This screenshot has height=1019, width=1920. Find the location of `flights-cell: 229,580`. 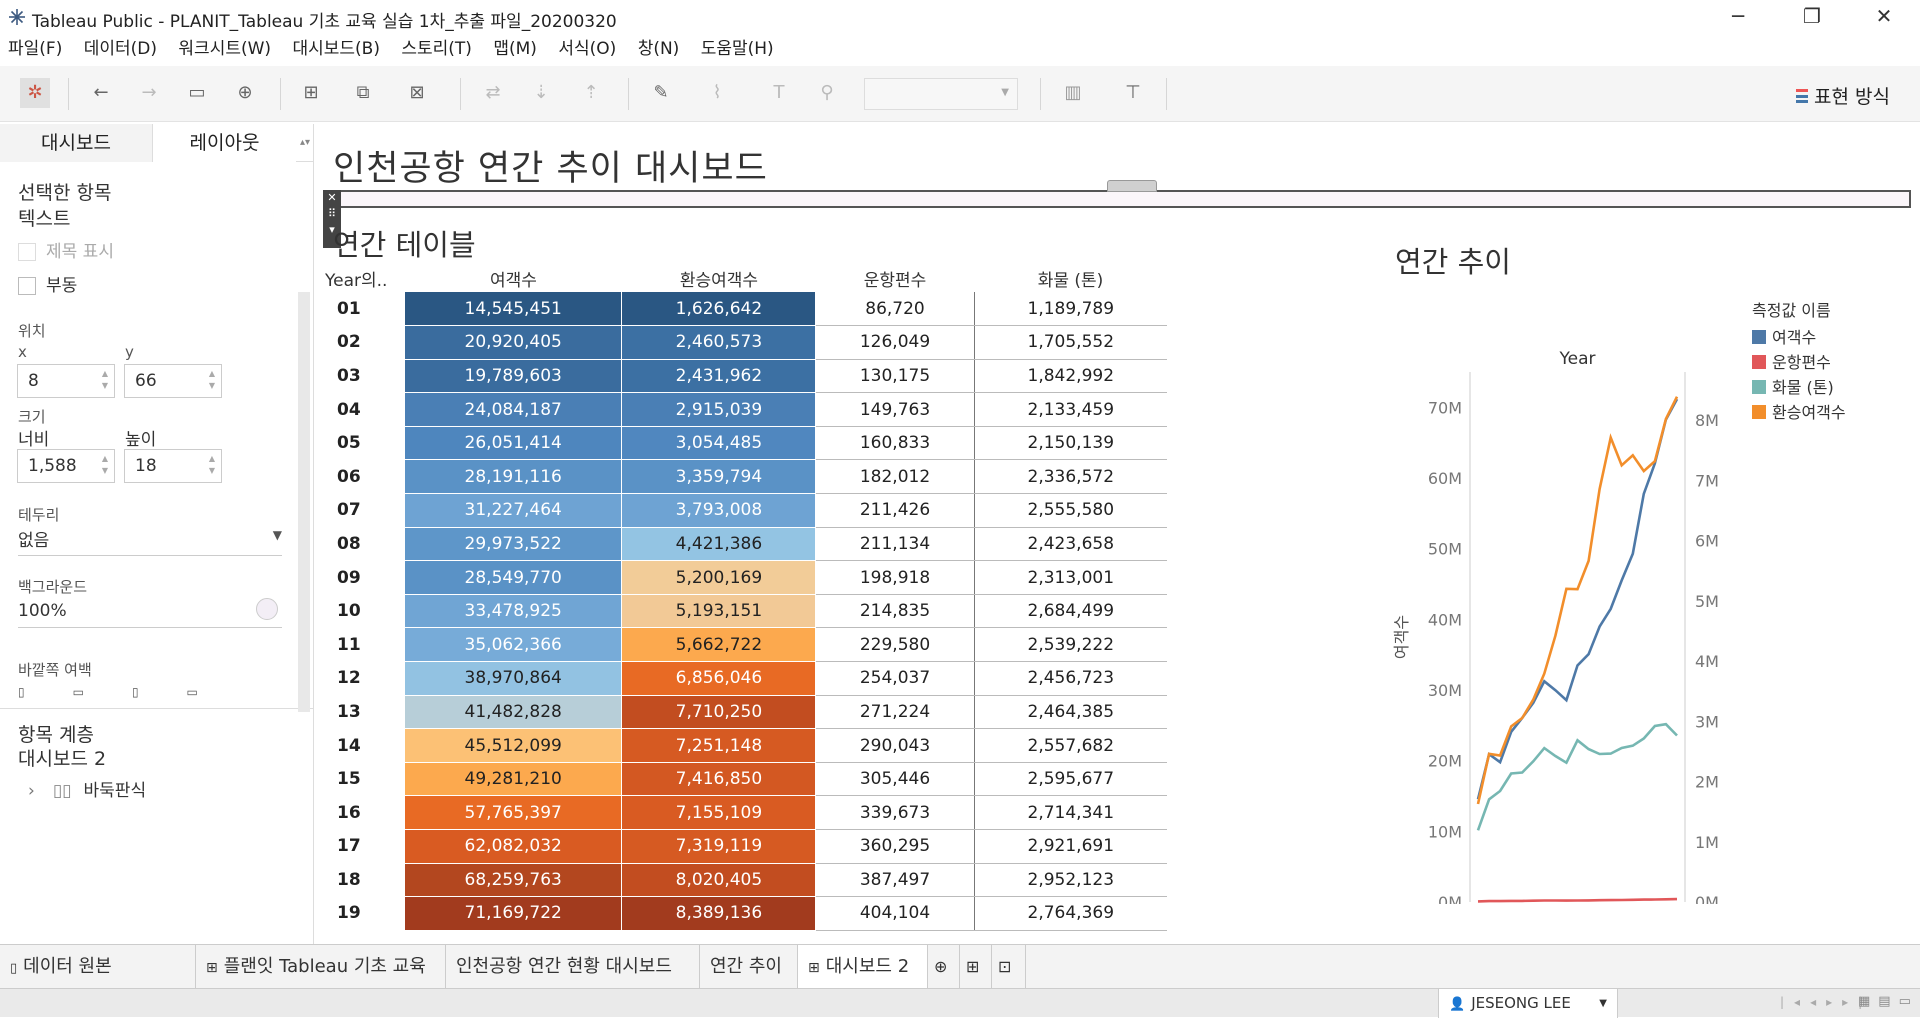

flights-cell: 229,580 is located at coordinates (895, 645).